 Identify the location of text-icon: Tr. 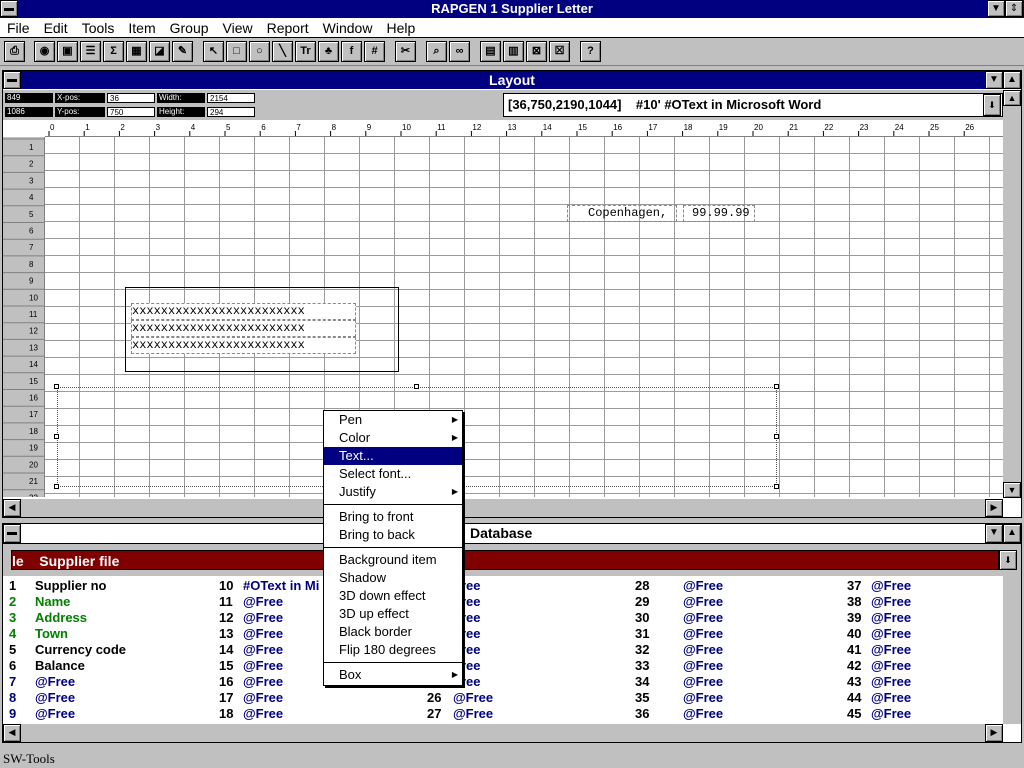
(305, 51).